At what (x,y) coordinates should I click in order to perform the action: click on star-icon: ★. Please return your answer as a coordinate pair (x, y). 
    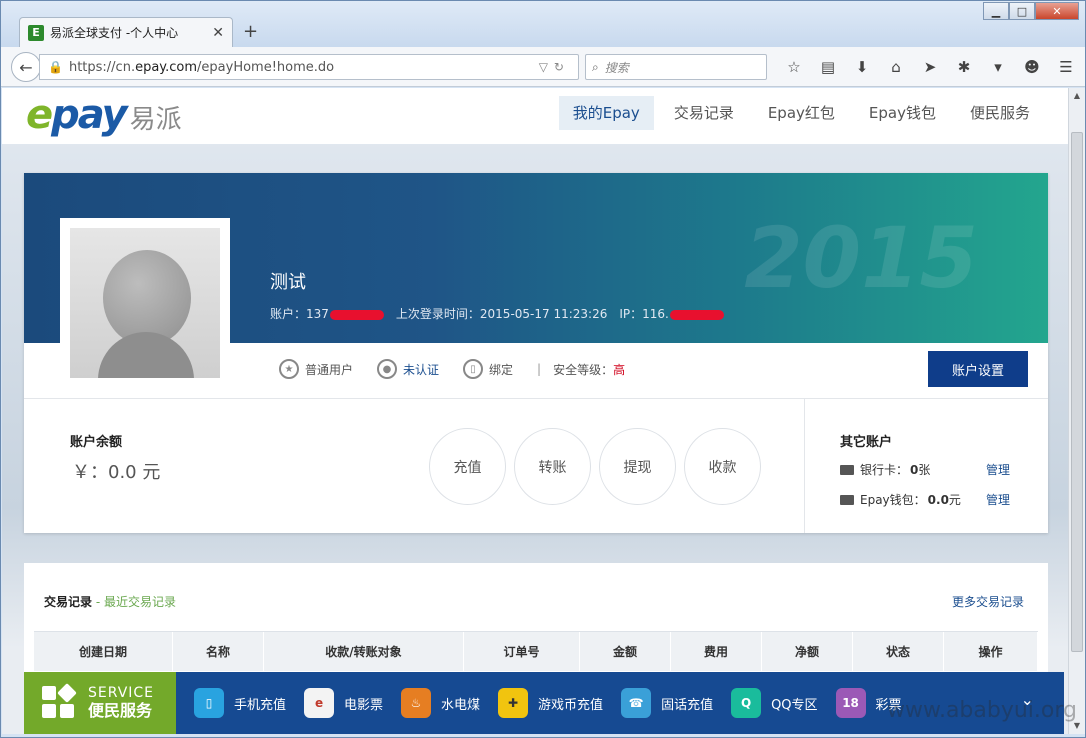
    Looking at the image, I should click on (289, 369).